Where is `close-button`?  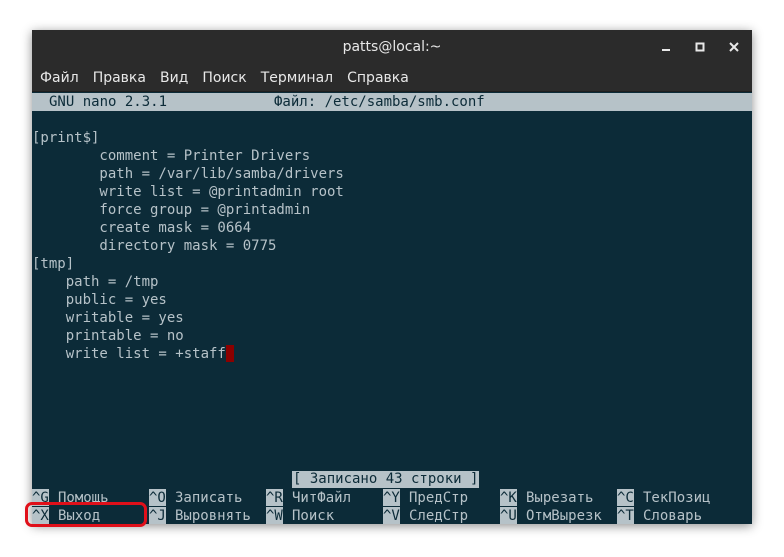 close-button is located at coordinates (734, 47).